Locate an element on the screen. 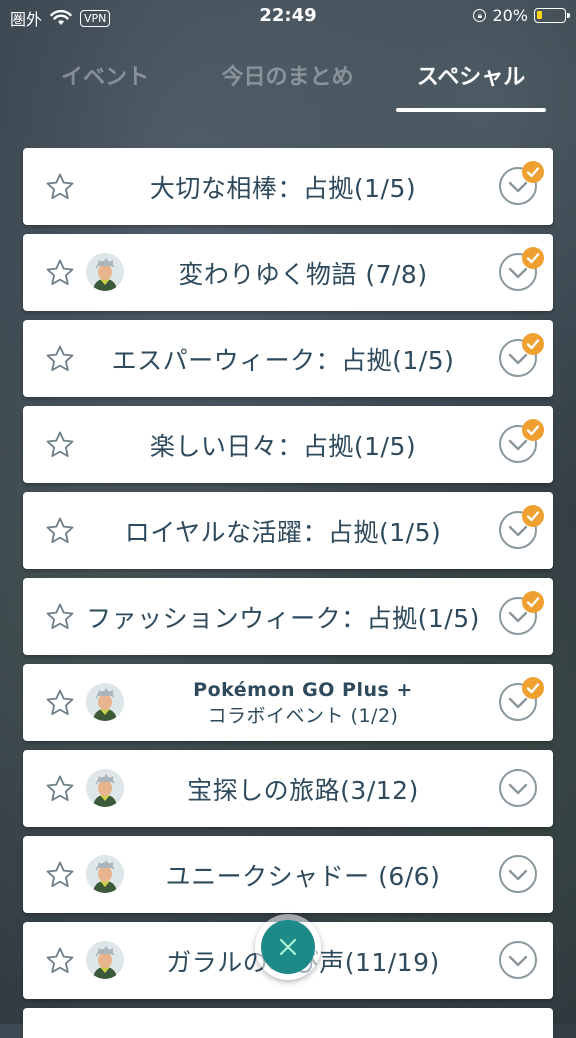  research-item-partial is located at coordinates (288, 1023).